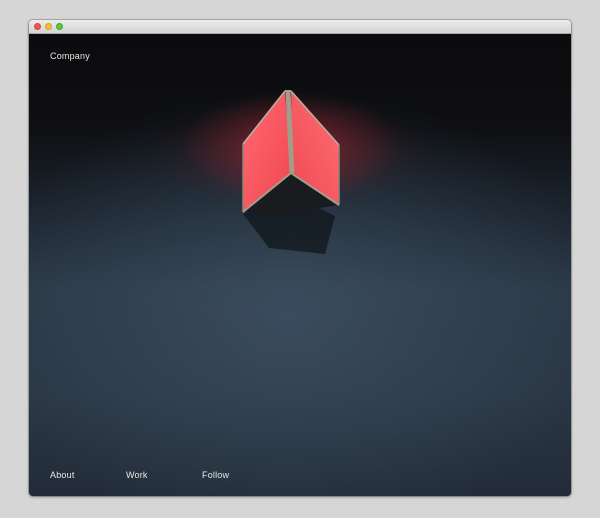 Image resolution: width=600 pixels, height=518 pixels. I want to click on window-titlebar, so click(300, 27).